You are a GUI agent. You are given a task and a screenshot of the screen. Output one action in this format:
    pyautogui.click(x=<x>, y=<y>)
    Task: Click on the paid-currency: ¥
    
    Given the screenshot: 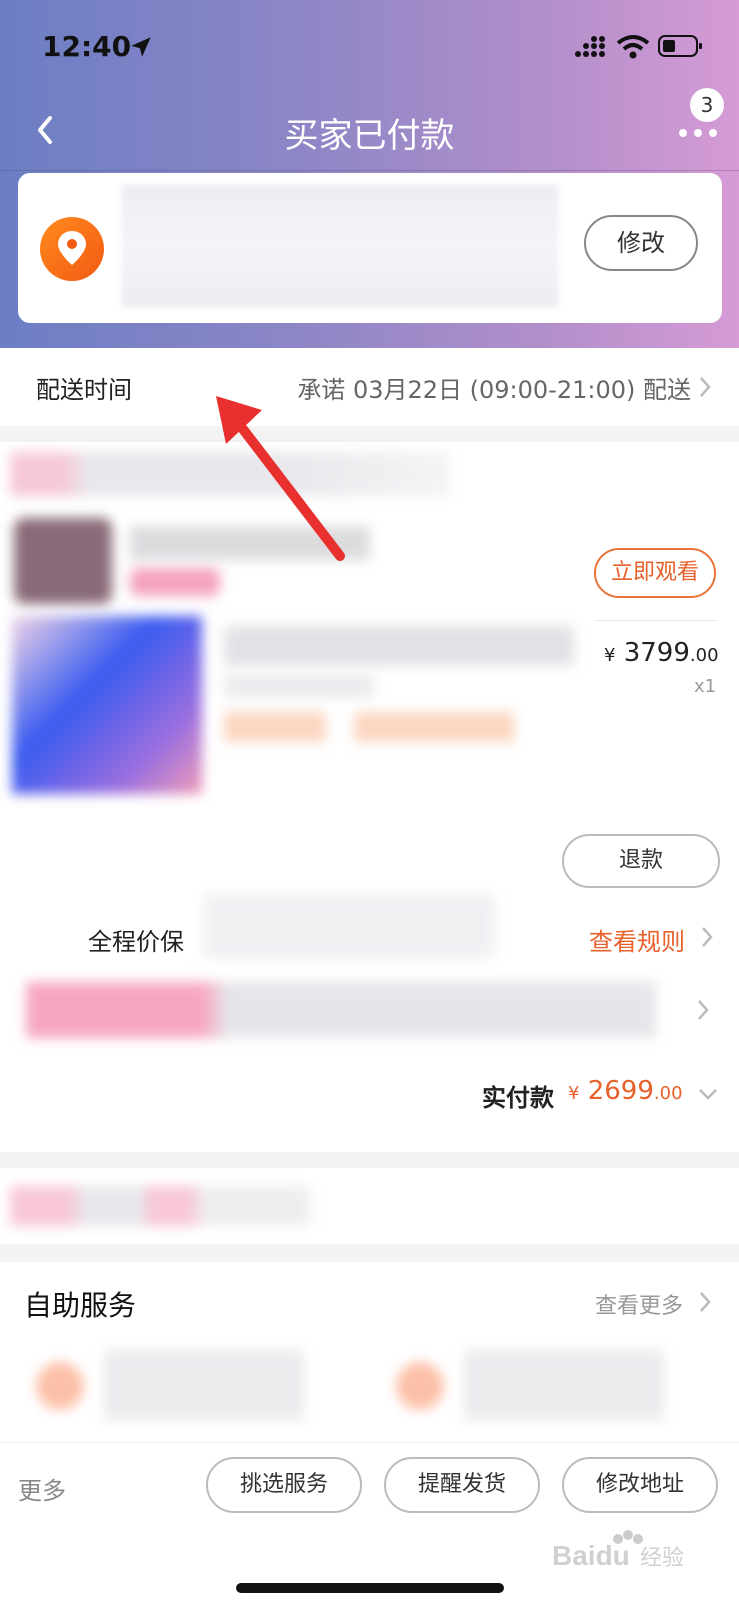 What is the action you would take?
    pyautogui.click(x=574, y=1093)
    